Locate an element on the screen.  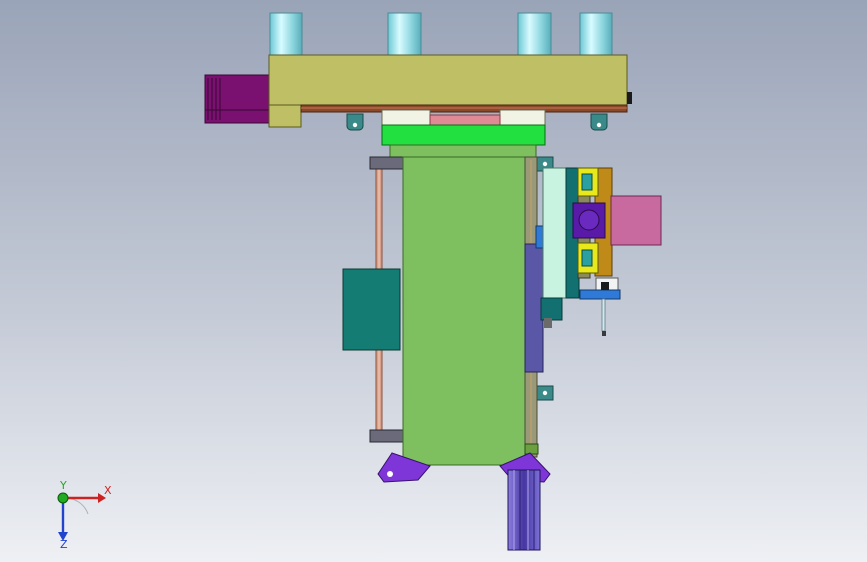
x-axis-label: X is located at coordinates (108, 490).